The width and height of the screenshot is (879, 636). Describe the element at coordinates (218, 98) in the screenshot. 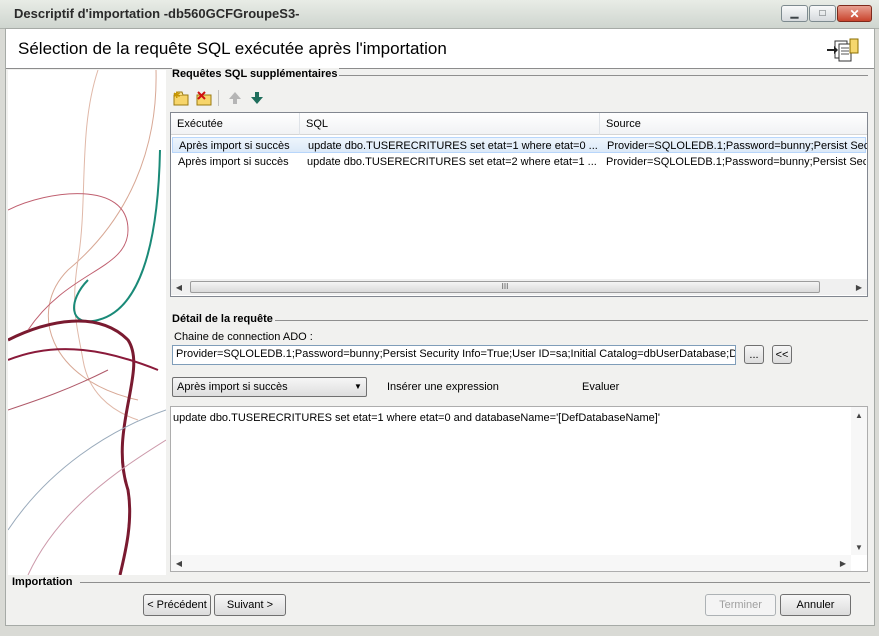

I see `toolbar-separator` at that location.